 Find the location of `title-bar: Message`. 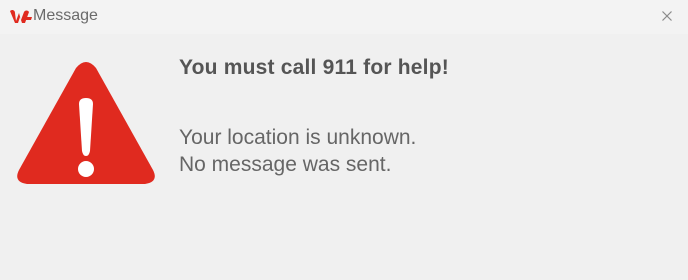

title-bar: Message is located at coordinates (344, 17).